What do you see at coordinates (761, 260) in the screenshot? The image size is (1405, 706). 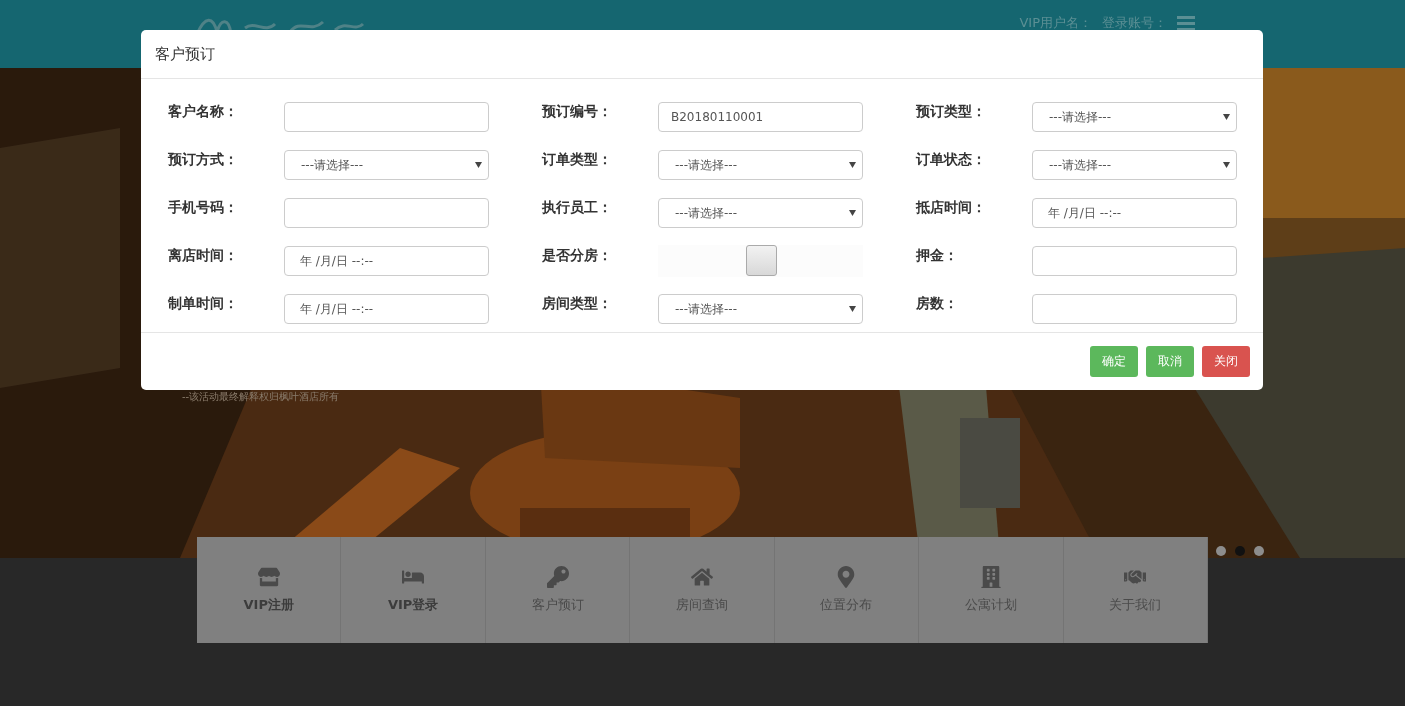 I see `switch-thumb` at bounding box center [761, 260].